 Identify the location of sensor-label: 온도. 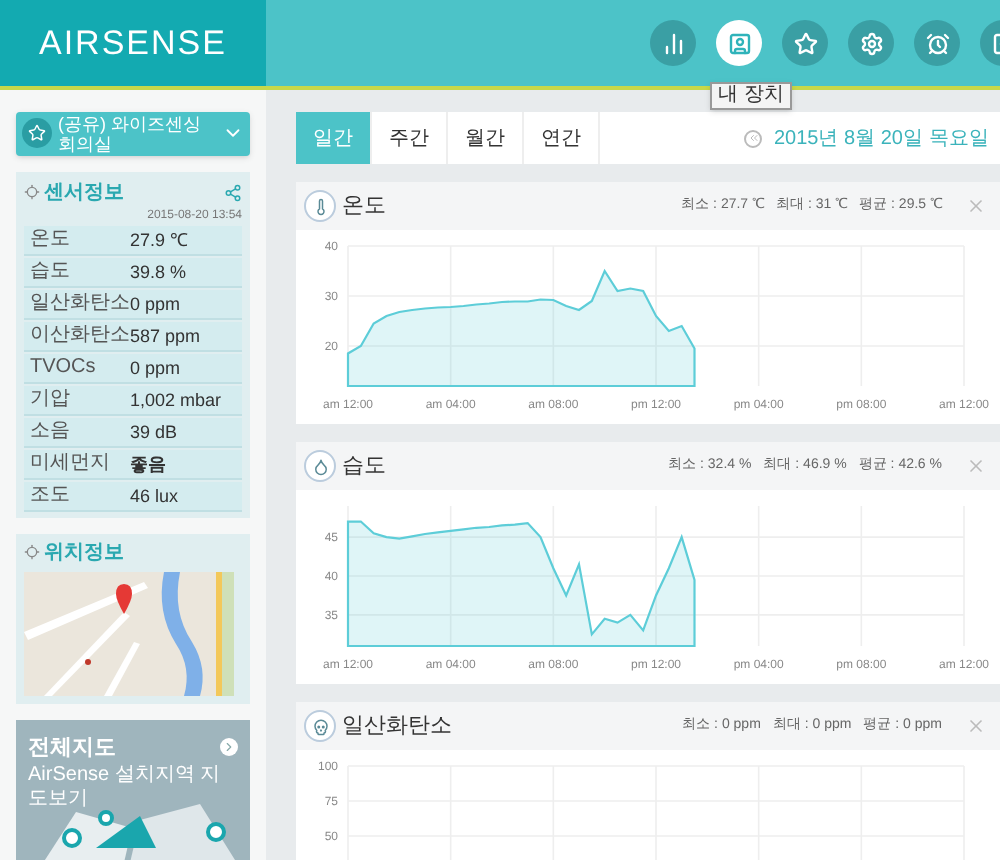
(51, 239).